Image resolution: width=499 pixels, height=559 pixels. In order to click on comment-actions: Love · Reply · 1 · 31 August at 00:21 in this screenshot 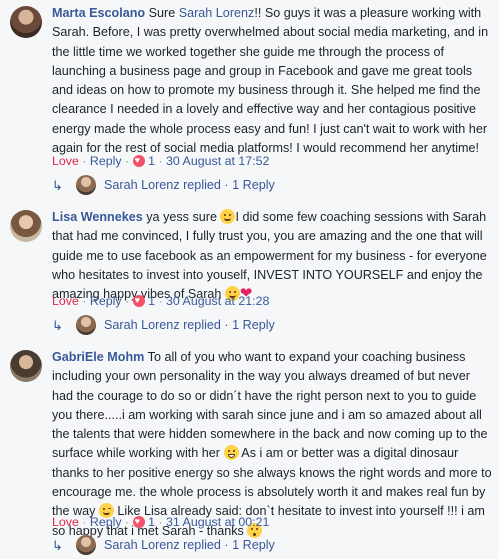, I will do `click(160, 522)`.